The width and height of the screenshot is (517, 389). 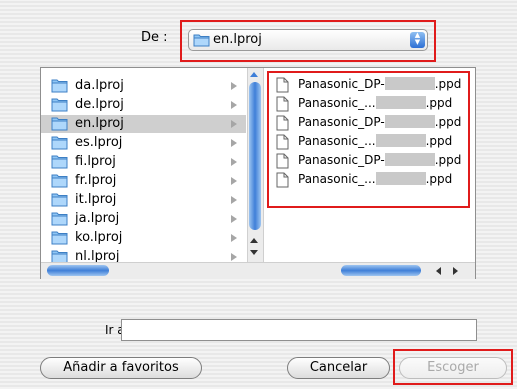 I want to click on folder-scroll-thumb, so click(x=255, y=156).